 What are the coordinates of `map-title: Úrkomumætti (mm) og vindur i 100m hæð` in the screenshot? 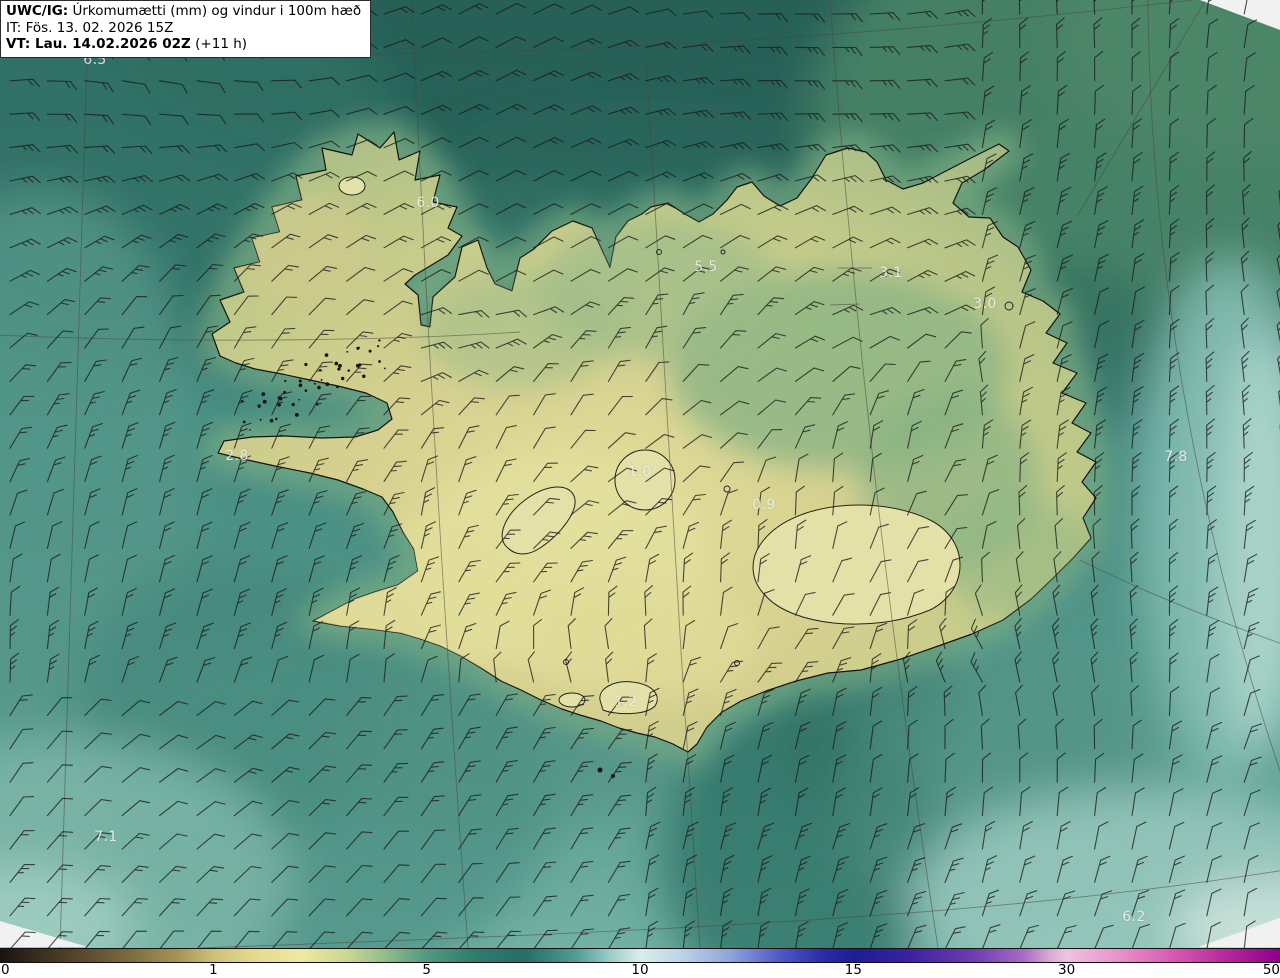 It's located at (215, 11).